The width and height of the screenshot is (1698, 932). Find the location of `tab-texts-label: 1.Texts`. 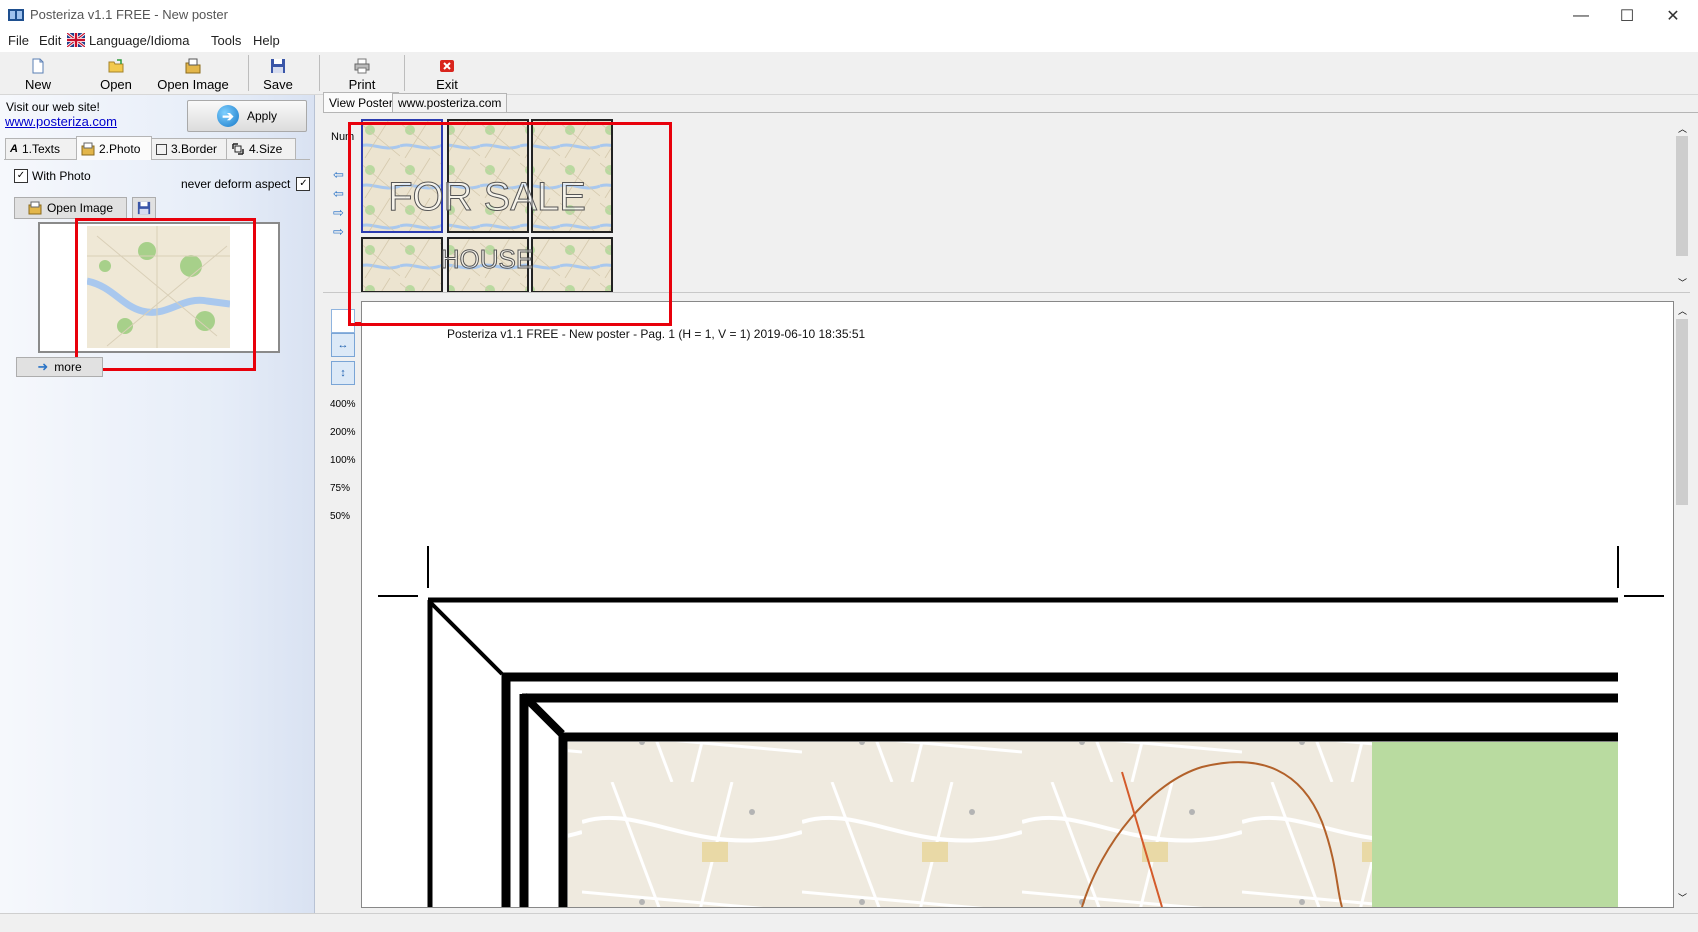

tab-texts-label: 1.Texts is located at coordinates (40, 149).